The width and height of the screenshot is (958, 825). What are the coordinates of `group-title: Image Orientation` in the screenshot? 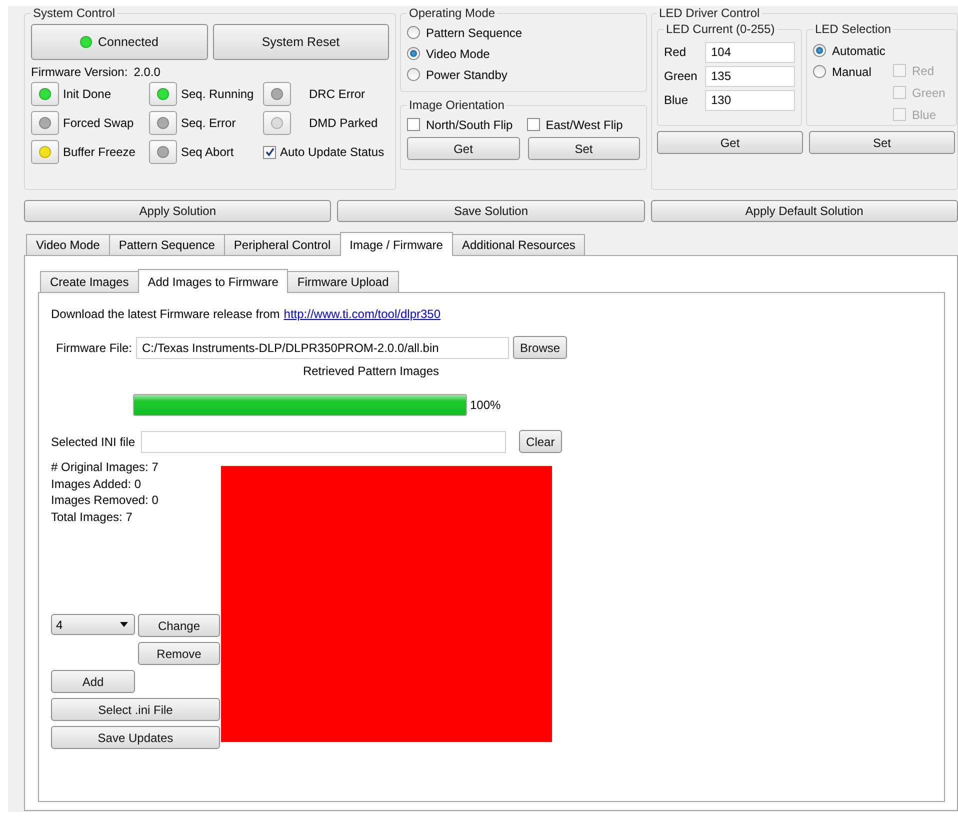 It's located at (457, 105).